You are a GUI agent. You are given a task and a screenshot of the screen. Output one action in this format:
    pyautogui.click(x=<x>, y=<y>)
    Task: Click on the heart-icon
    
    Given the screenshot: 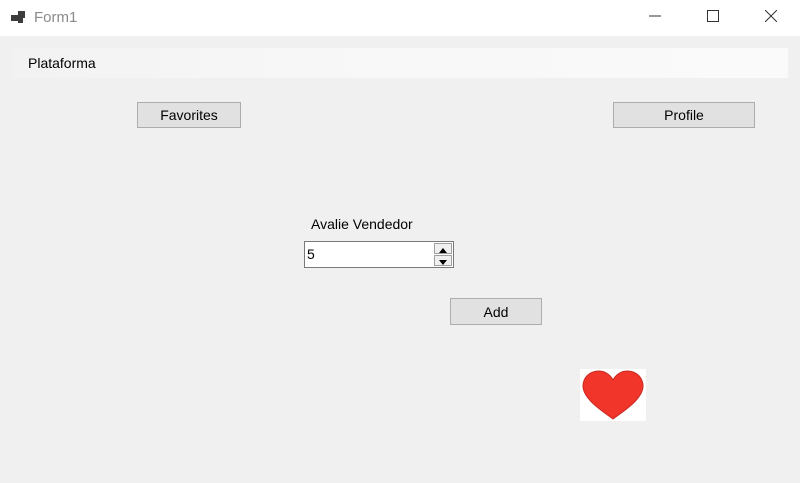 What is the action you would take?
    pyautogui.click(x=613, y=397)
    